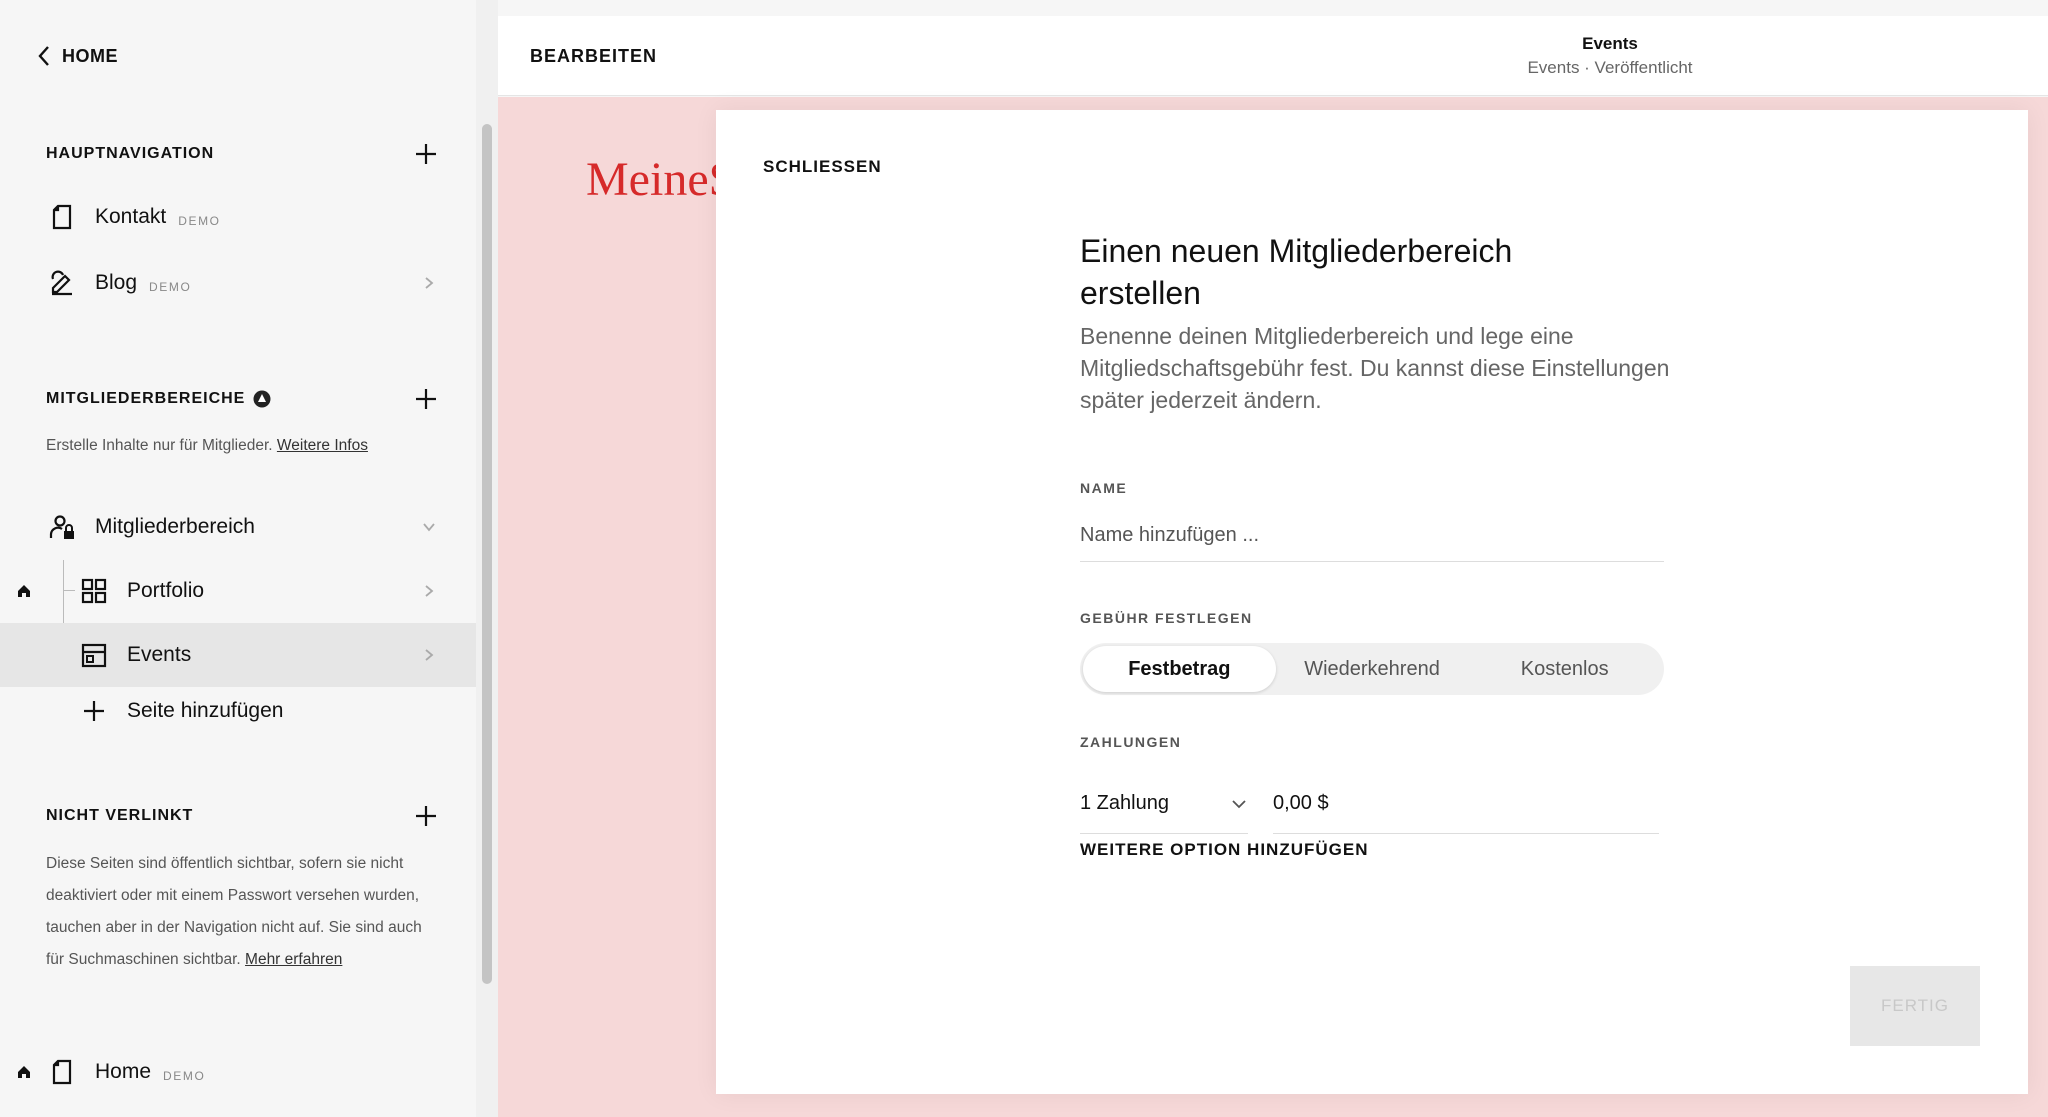  What do you see at coordinates (426, 399) in the screenshot?
I see `add-members-area-icon` at bounding box center [426, 399].